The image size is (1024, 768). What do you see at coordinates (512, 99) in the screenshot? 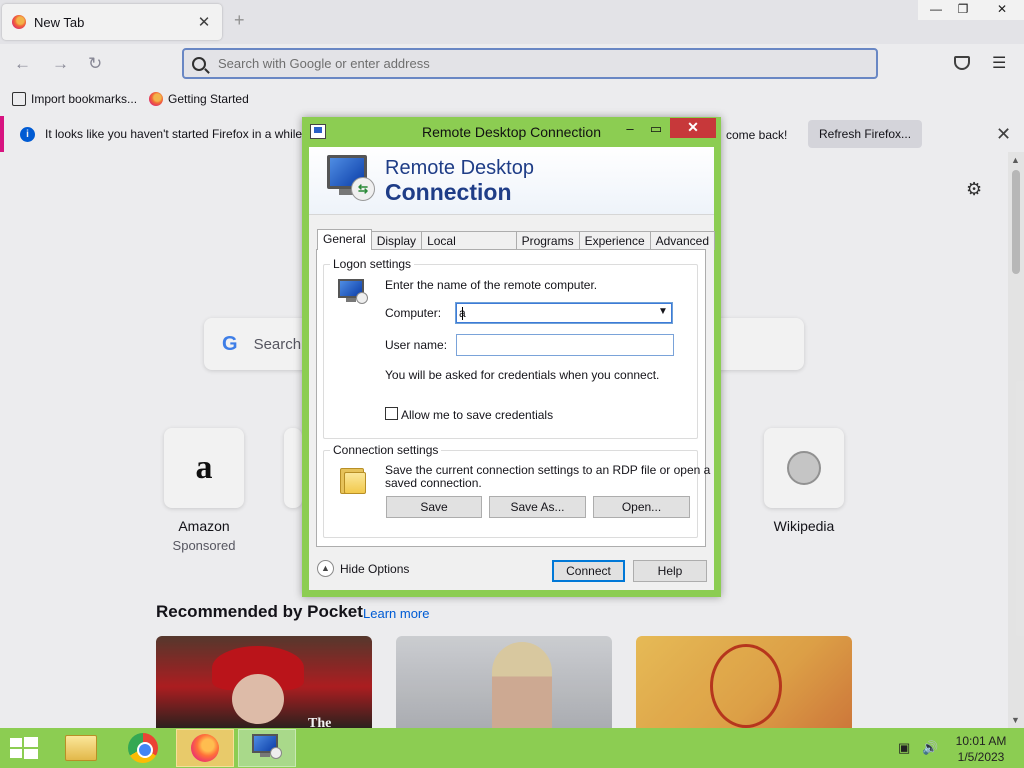
I see `bookmarks-toolbar: Import bookmarks... Getting Started` at bounding box center [512, 99].